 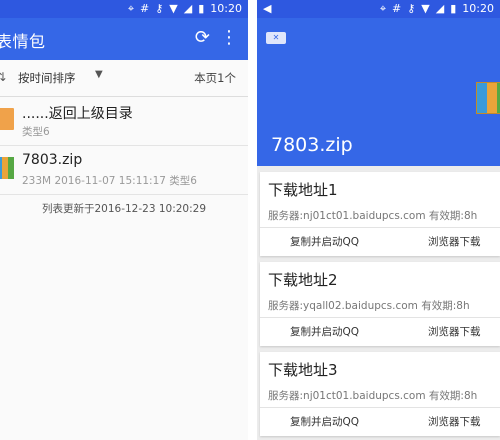 I want to click on chevron-down-icon: ▼, so click(x=99, y=74).